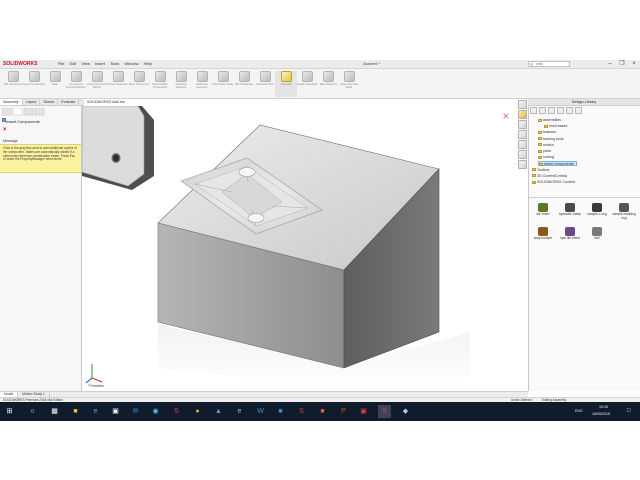 The width and height of the screenshot is (640, 480). What do you see at coordinates (32, 102) in the screenshot?
I see `tab-layout: Layout` at bounding box center [32, 102].